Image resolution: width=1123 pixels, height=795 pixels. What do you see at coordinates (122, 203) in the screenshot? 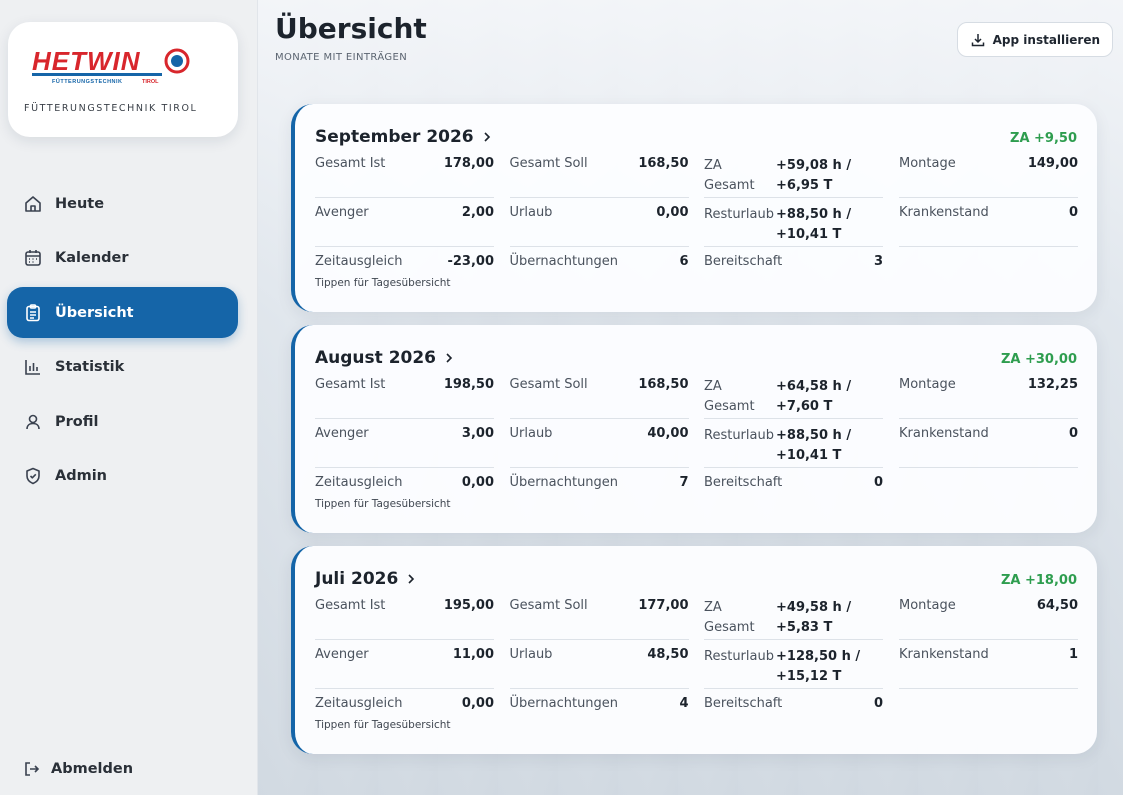
I see `nav-item-heute: Heute` at bounding box center [122, 203].